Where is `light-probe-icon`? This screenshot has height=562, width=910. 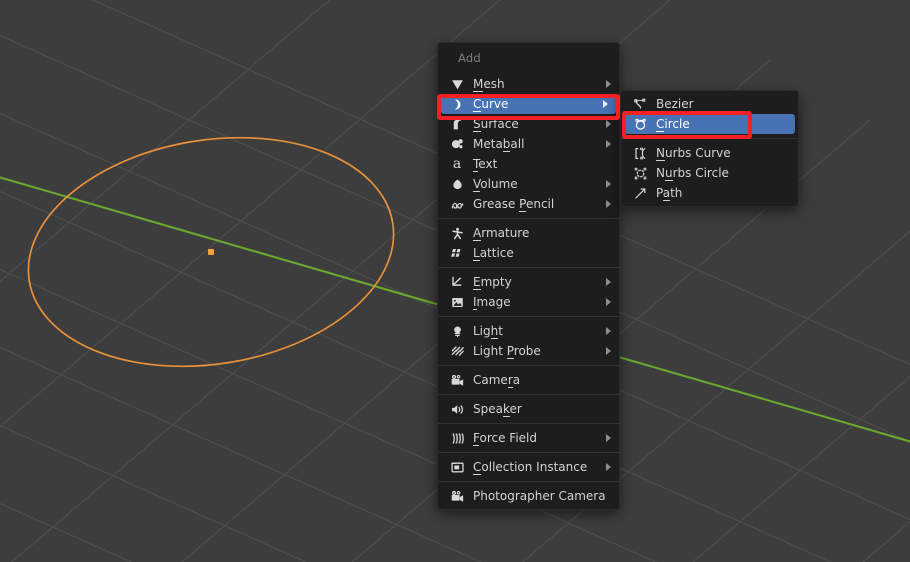
light-probe-icon is located at coordinates (457, 351).